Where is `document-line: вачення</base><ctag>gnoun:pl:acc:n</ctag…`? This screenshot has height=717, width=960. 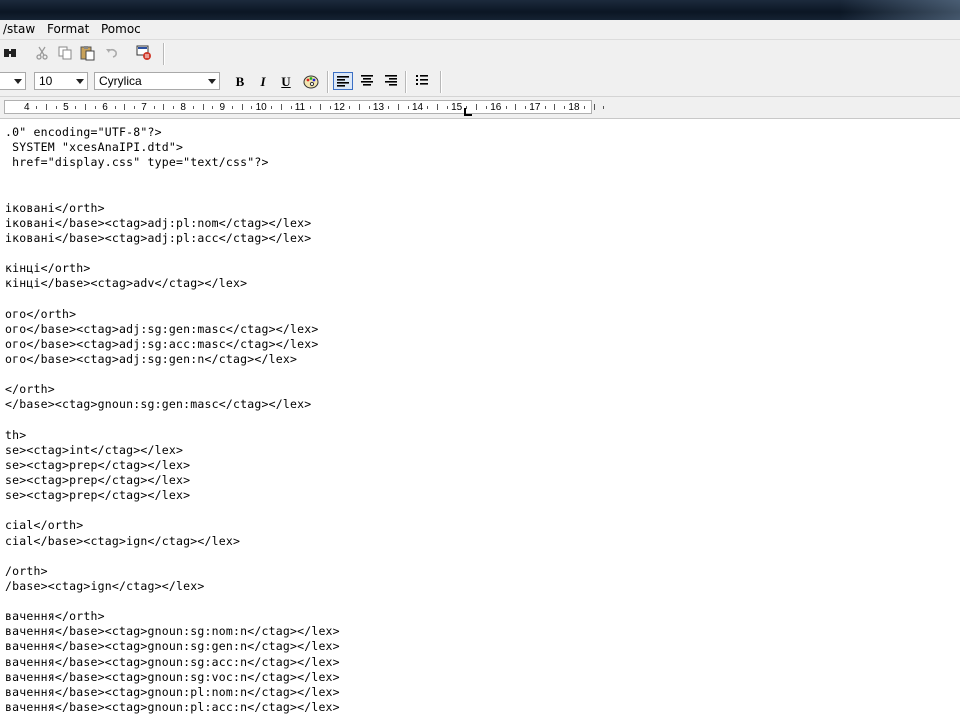 document-line: вачення</base><ctag>gnoun:pl:acc:n</ctag… is located at coordinates (172, 706).